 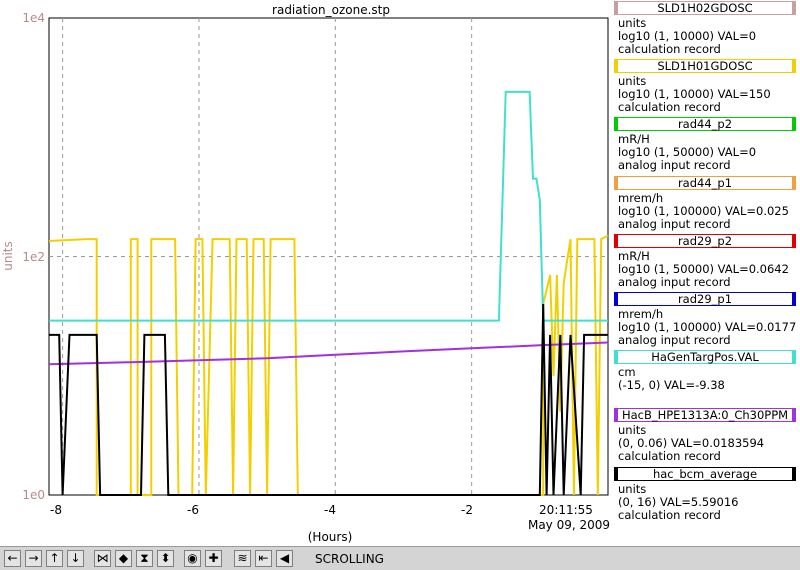 I want to click on chart-title: radiation_ozone.stp, so click(x=331, y=10).